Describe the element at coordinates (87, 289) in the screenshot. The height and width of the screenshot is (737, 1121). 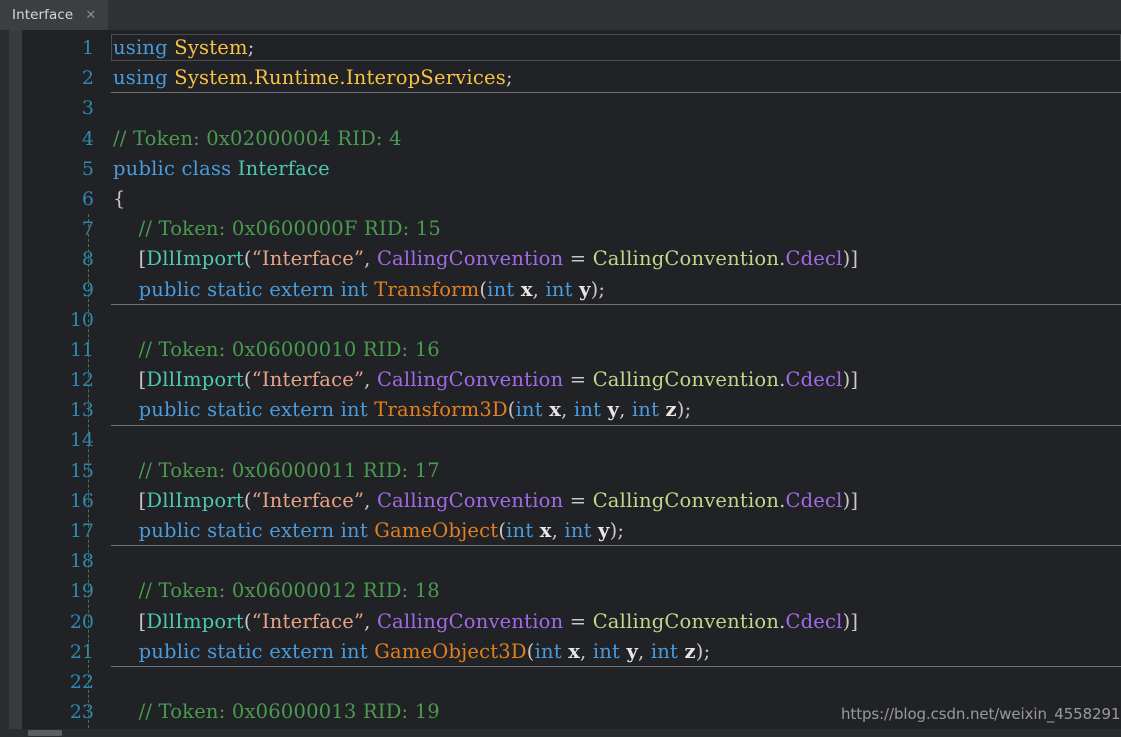
I see `line-number: 9` at that location.